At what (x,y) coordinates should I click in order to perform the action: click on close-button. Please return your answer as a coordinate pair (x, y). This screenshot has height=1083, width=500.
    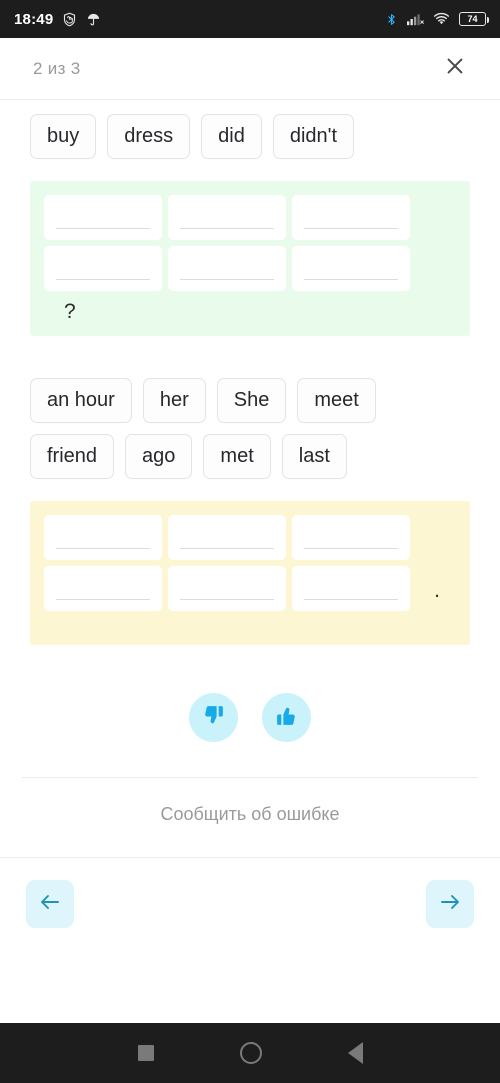
    Looking at the image, I should click on (455, 69).